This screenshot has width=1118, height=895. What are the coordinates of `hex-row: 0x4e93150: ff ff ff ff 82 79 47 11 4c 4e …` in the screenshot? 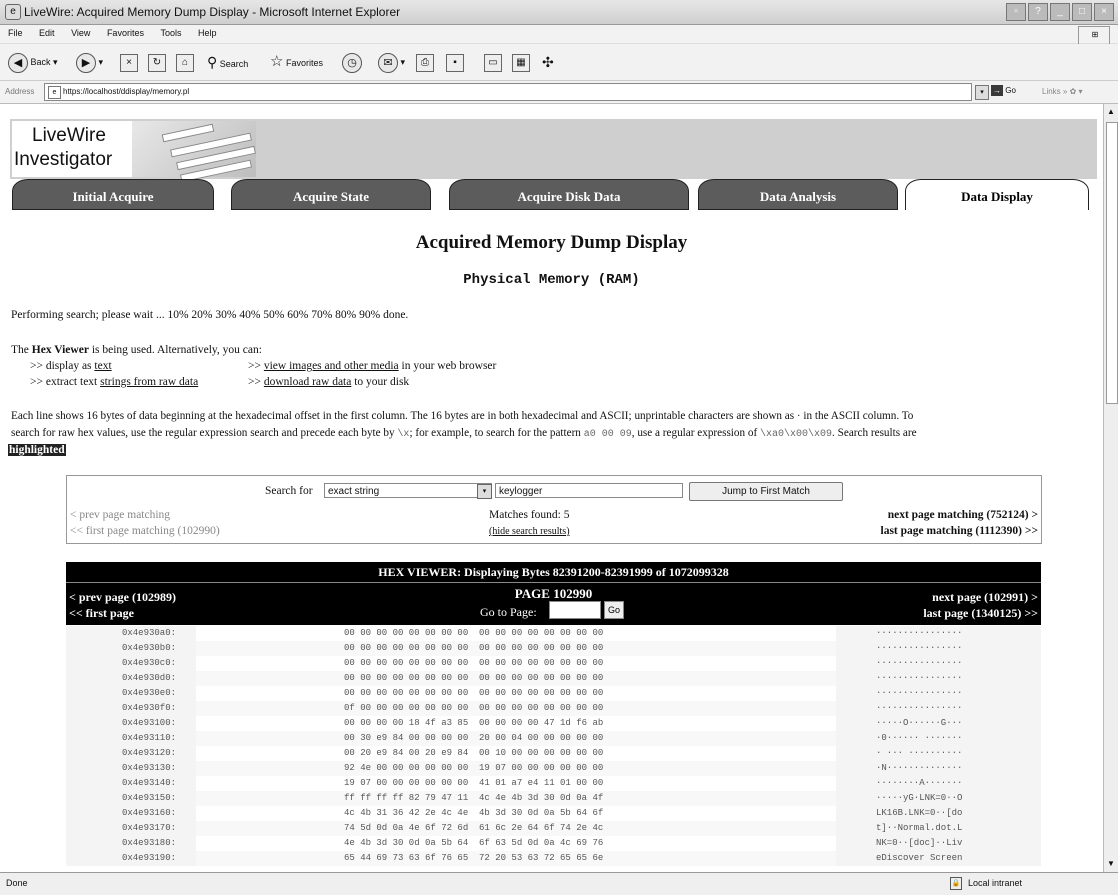 It's located at (553, 798).